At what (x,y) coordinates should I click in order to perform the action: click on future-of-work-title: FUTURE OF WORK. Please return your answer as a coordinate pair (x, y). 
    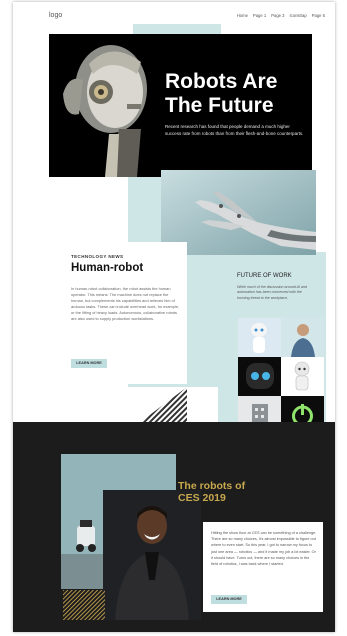
    Looking at the image, I should click on (264, 276).